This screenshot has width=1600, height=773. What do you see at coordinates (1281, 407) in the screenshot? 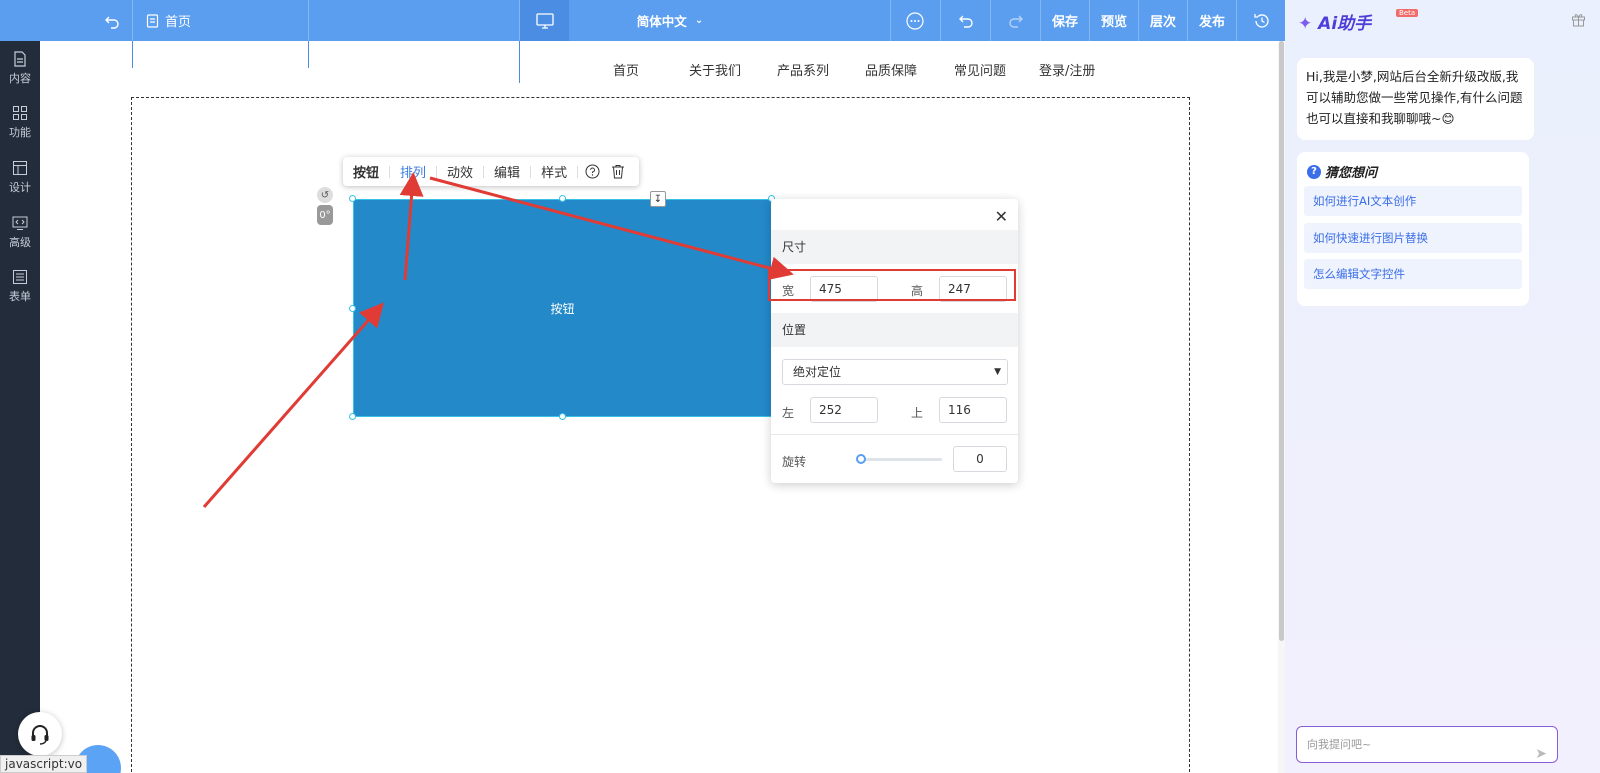
I see `canvas-scrollbar` at bounding box center [1281, 407].